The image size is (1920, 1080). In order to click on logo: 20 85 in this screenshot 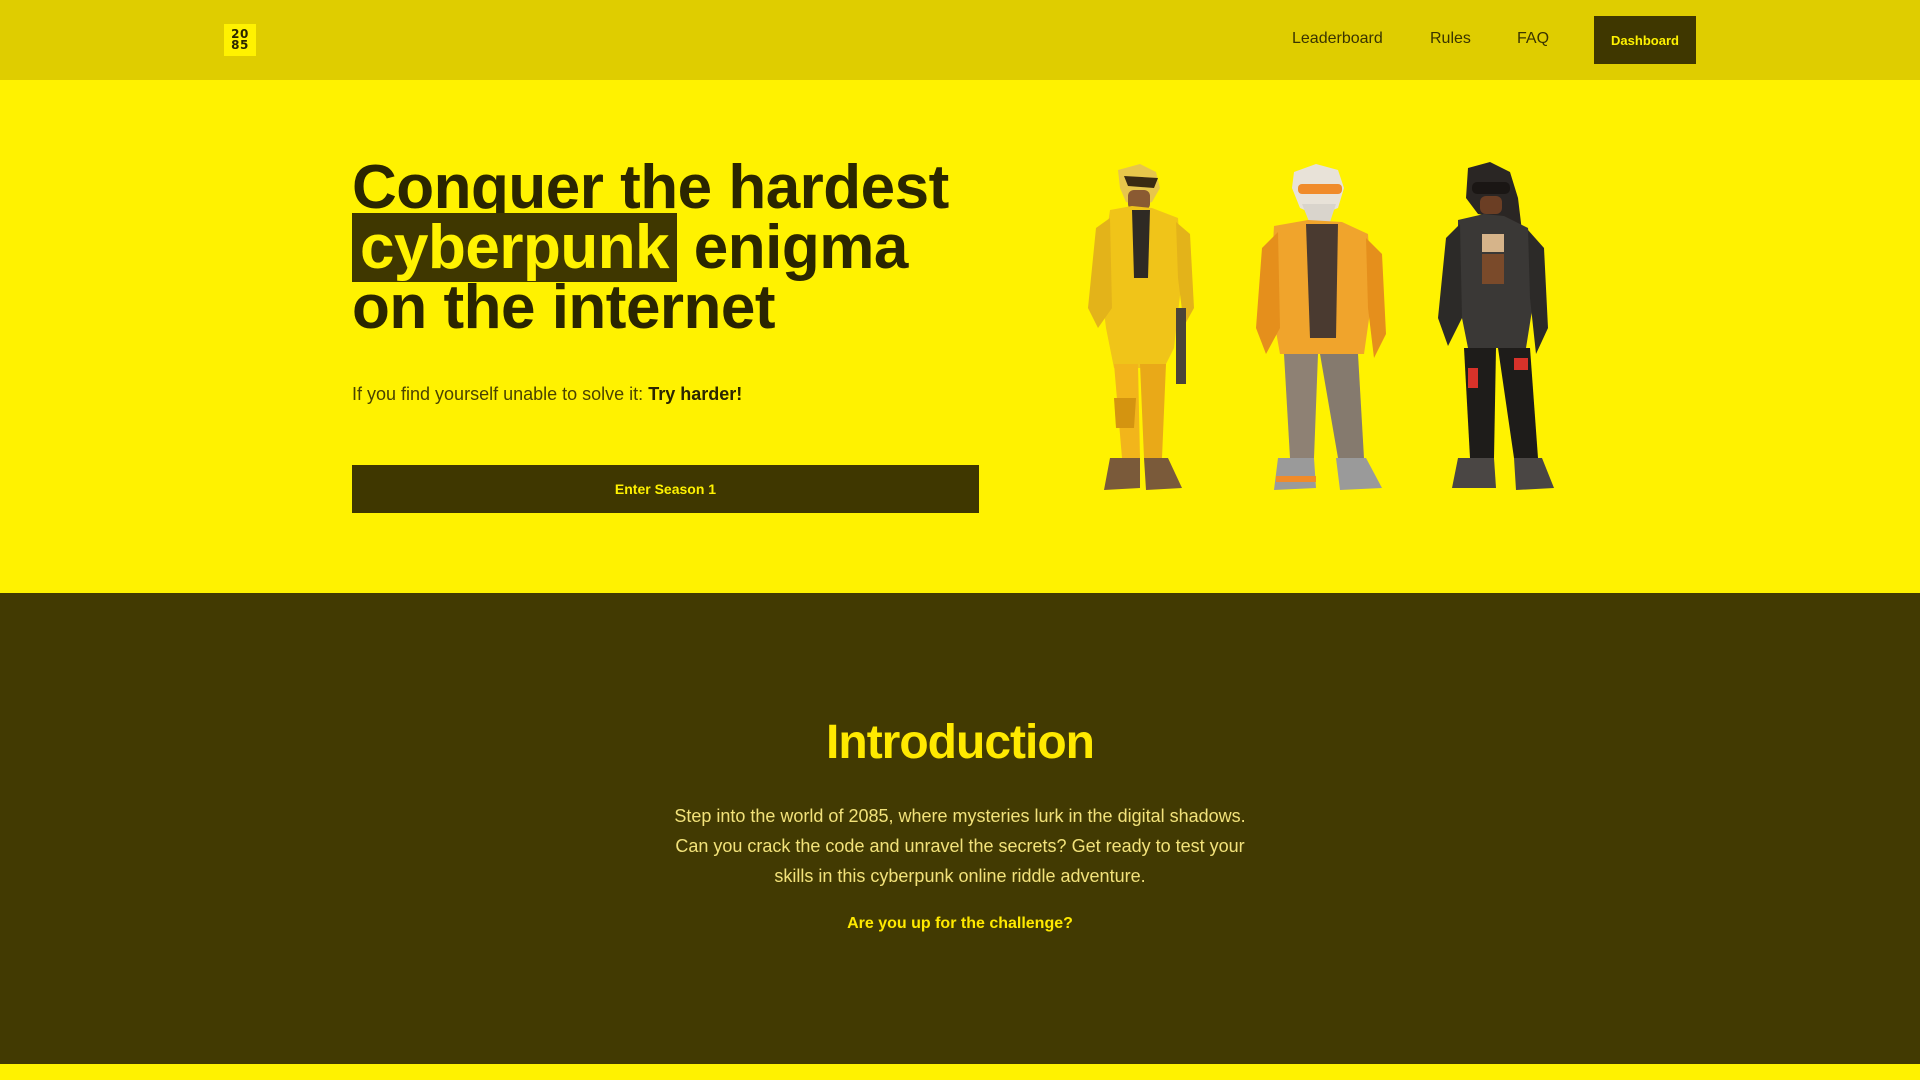, I will do `click(240, 40)`.